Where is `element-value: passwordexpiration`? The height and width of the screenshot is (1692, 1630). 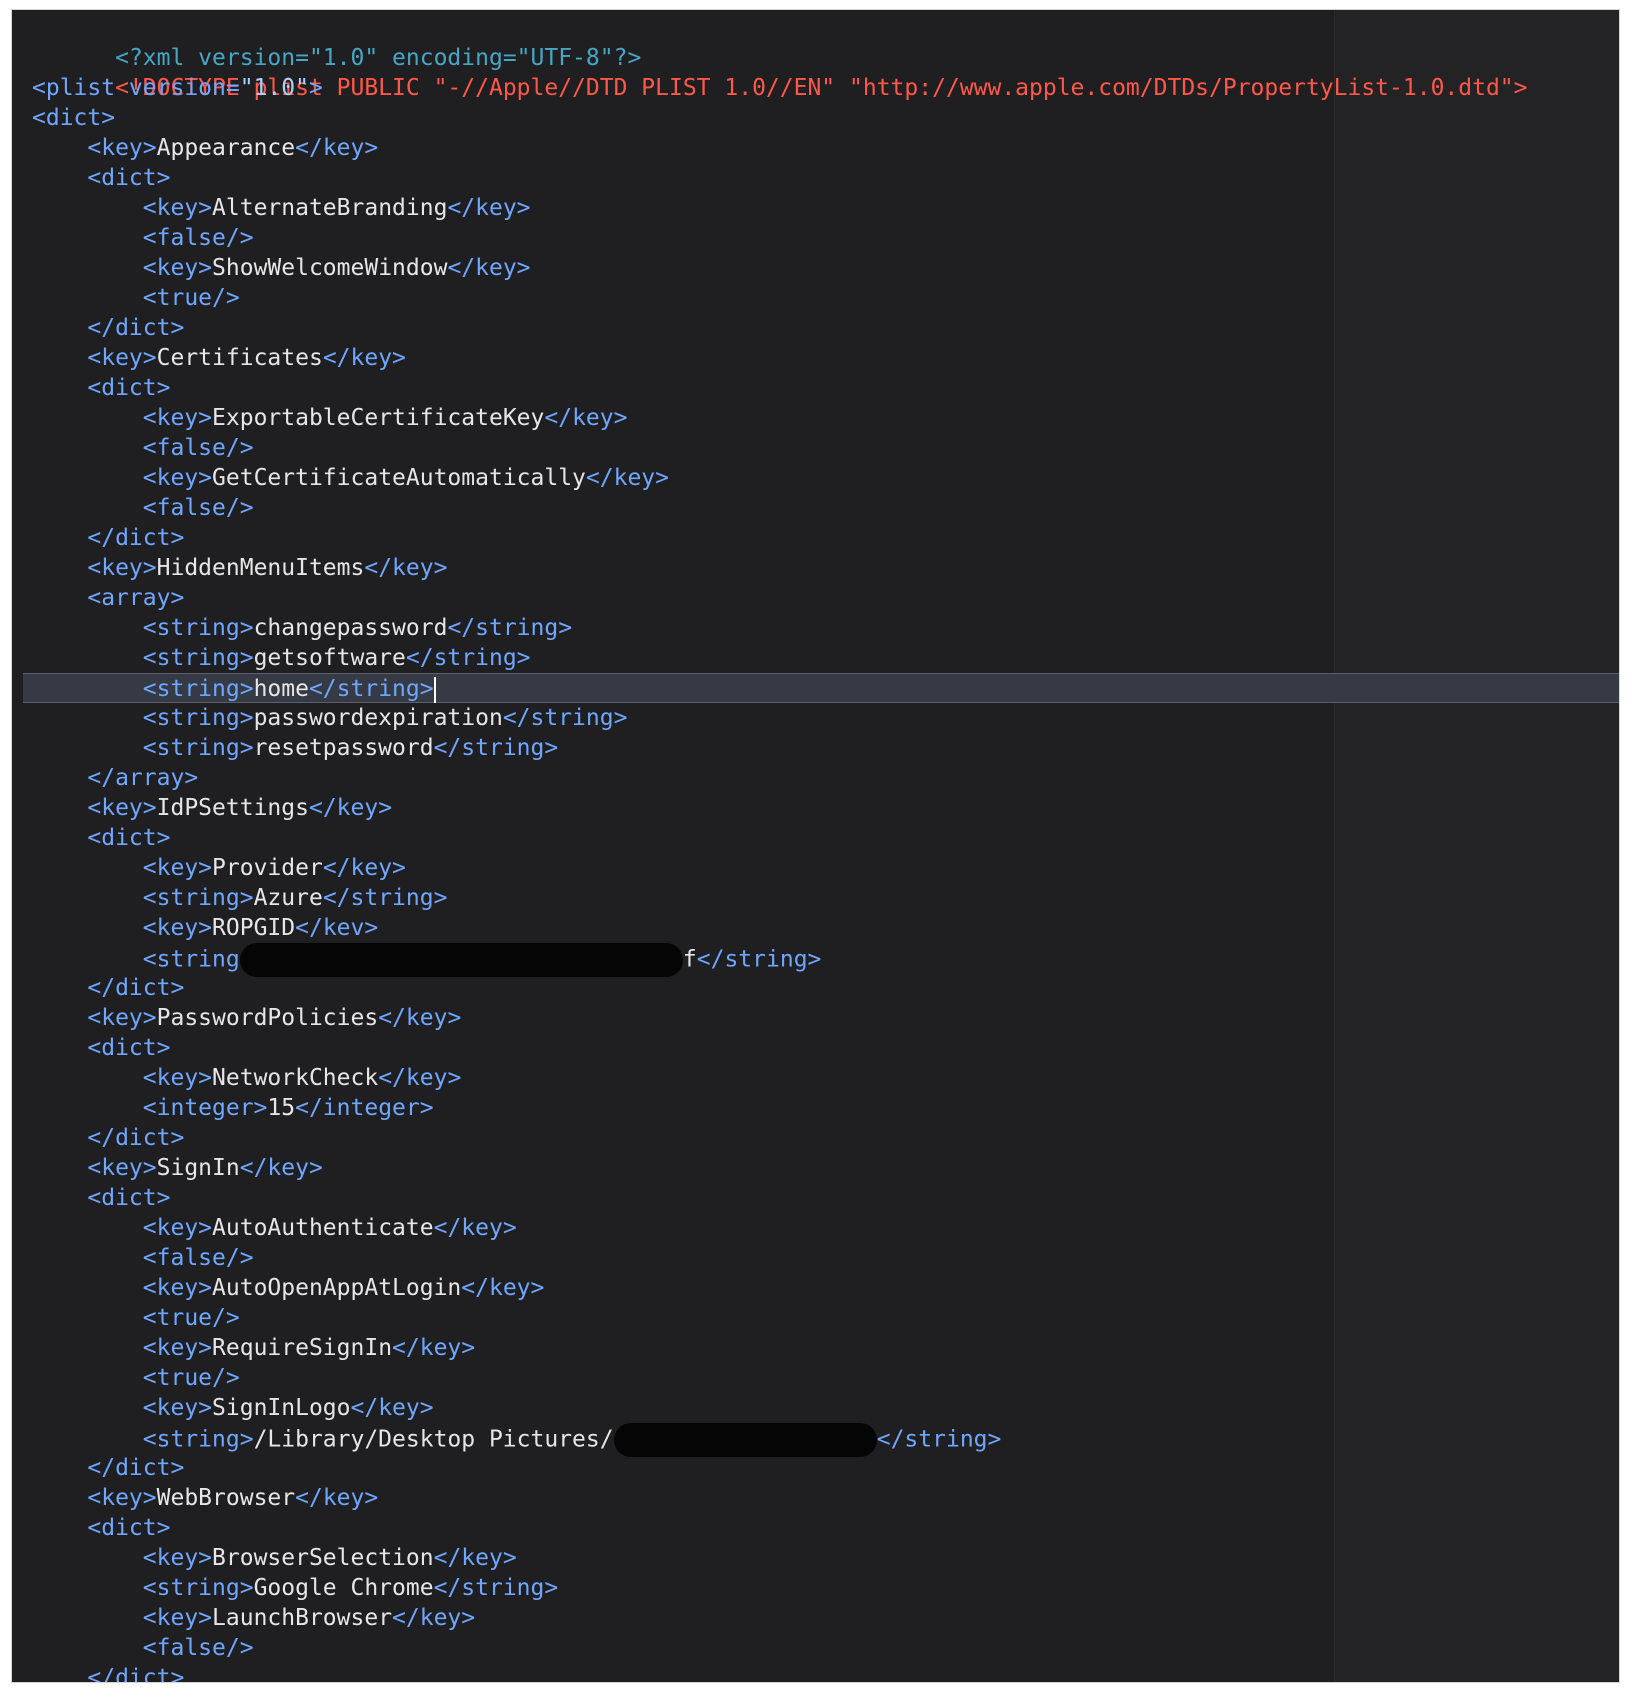 element-value: passwordexpiration is located at coordinates (378, 718).